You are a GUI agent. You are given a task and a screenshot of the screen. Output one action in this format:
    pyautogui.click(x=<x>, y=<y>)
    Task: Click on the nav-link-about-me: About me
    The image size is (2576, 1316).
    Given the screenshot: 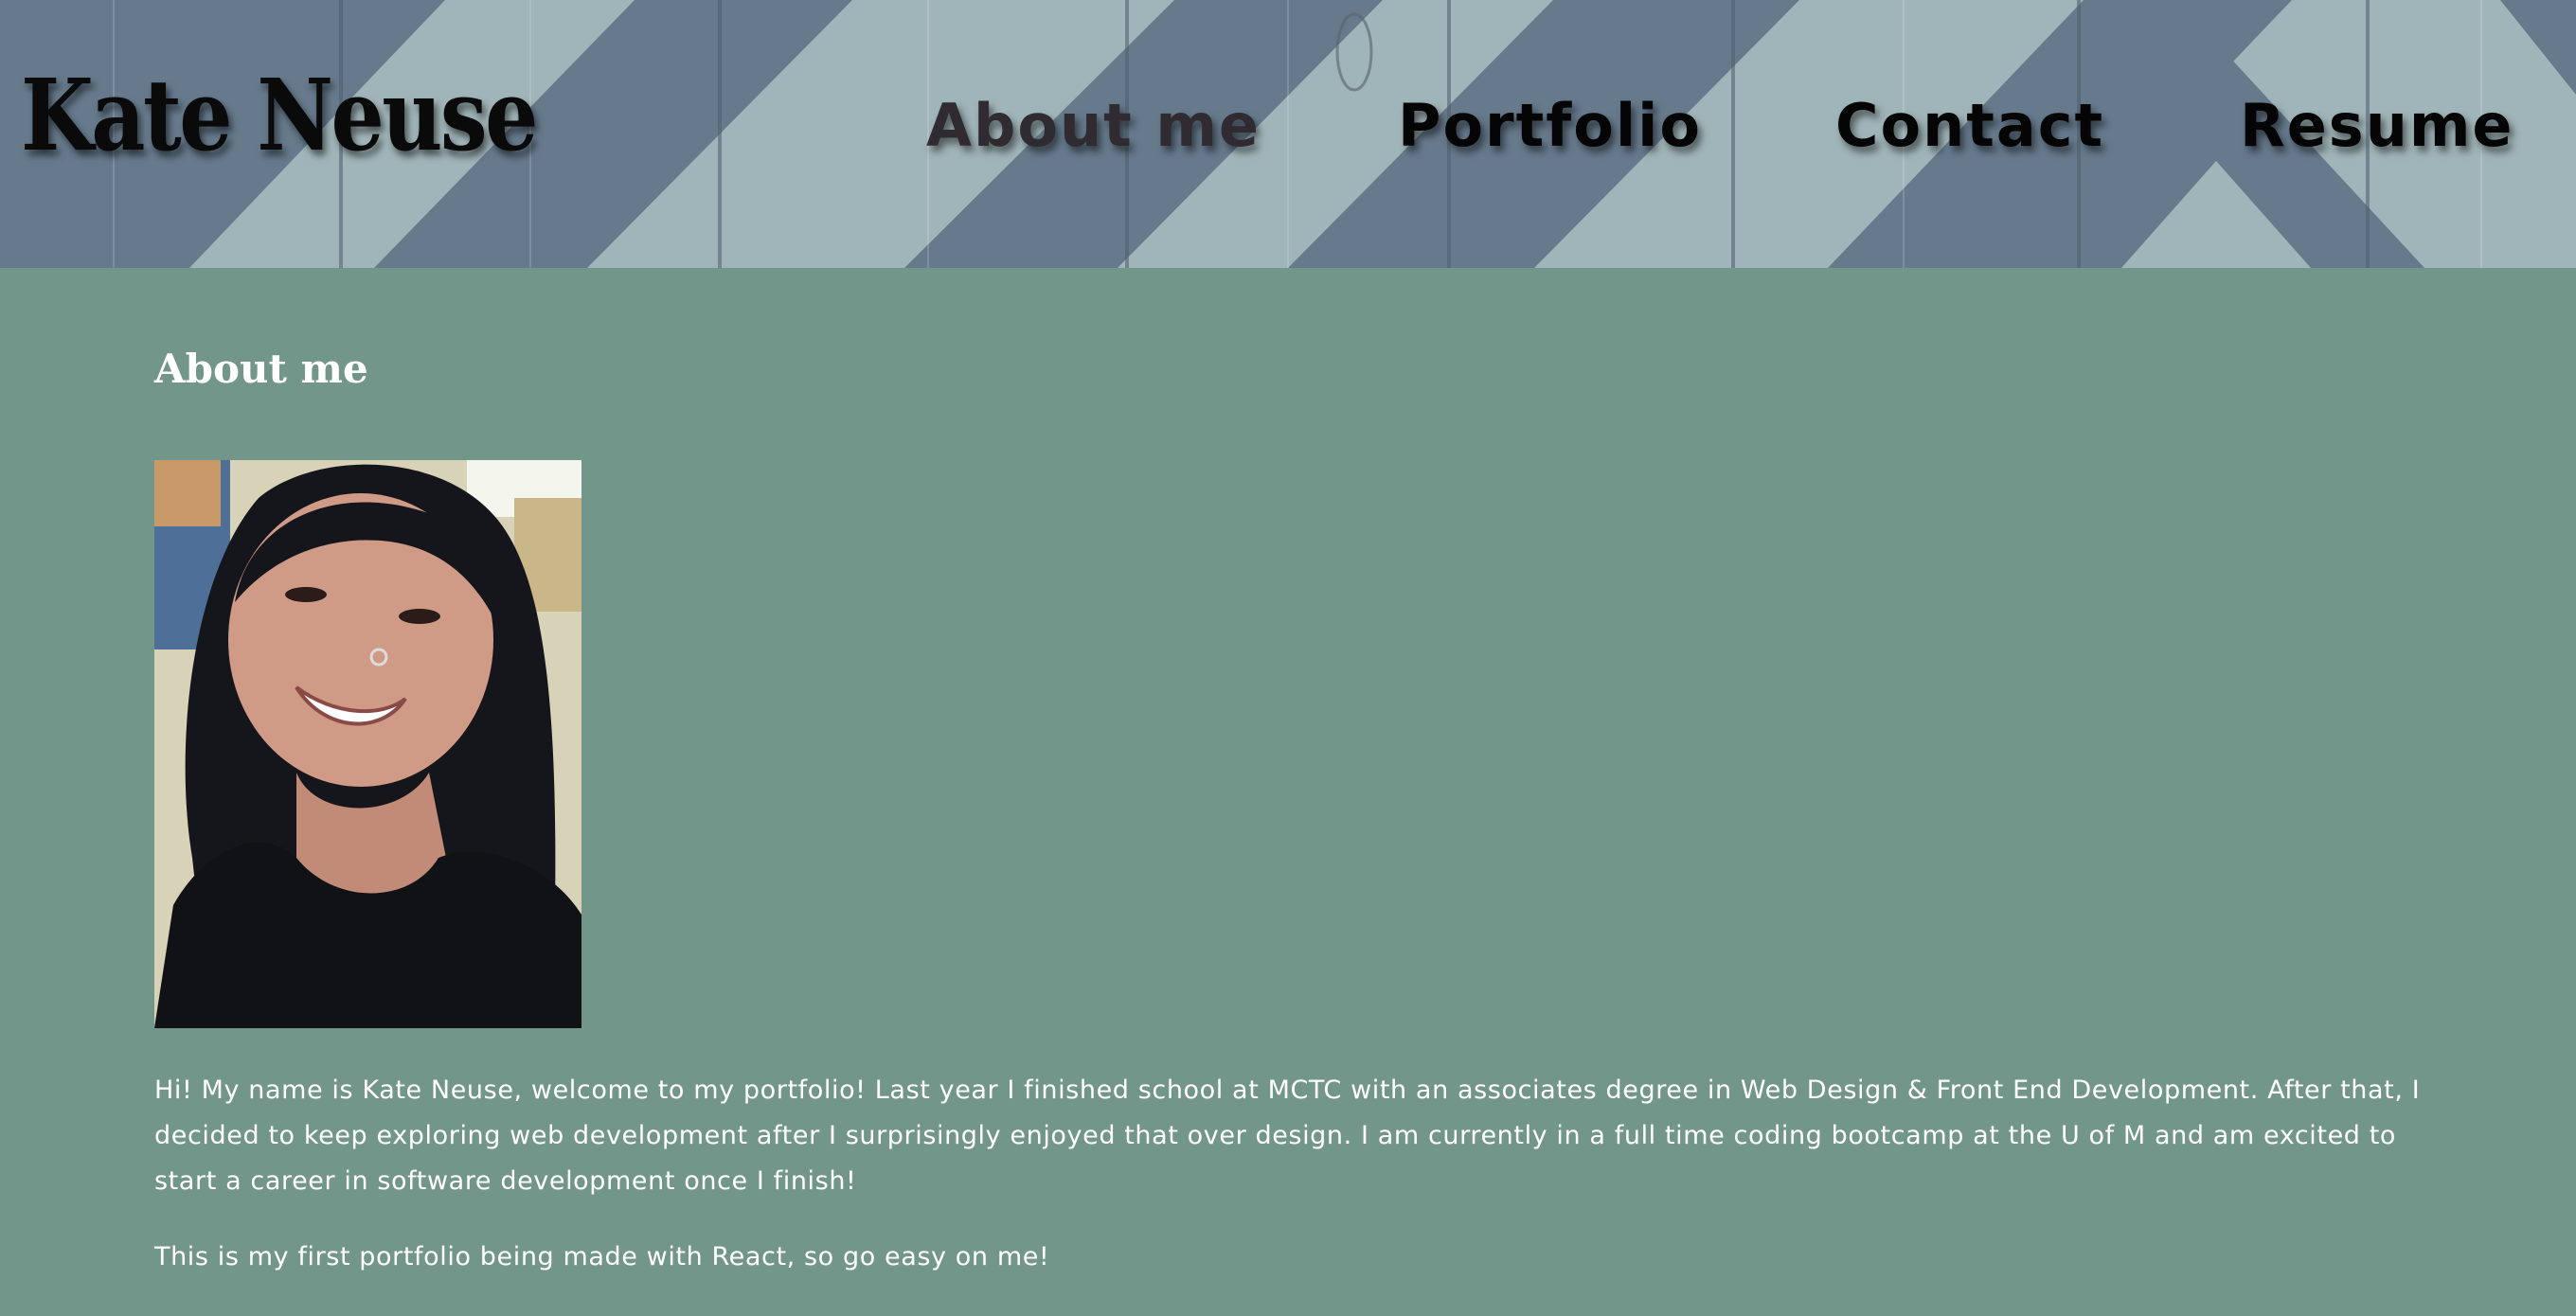 What is the action you would take?
    pyautogui.click(x=1093, y=125)
    